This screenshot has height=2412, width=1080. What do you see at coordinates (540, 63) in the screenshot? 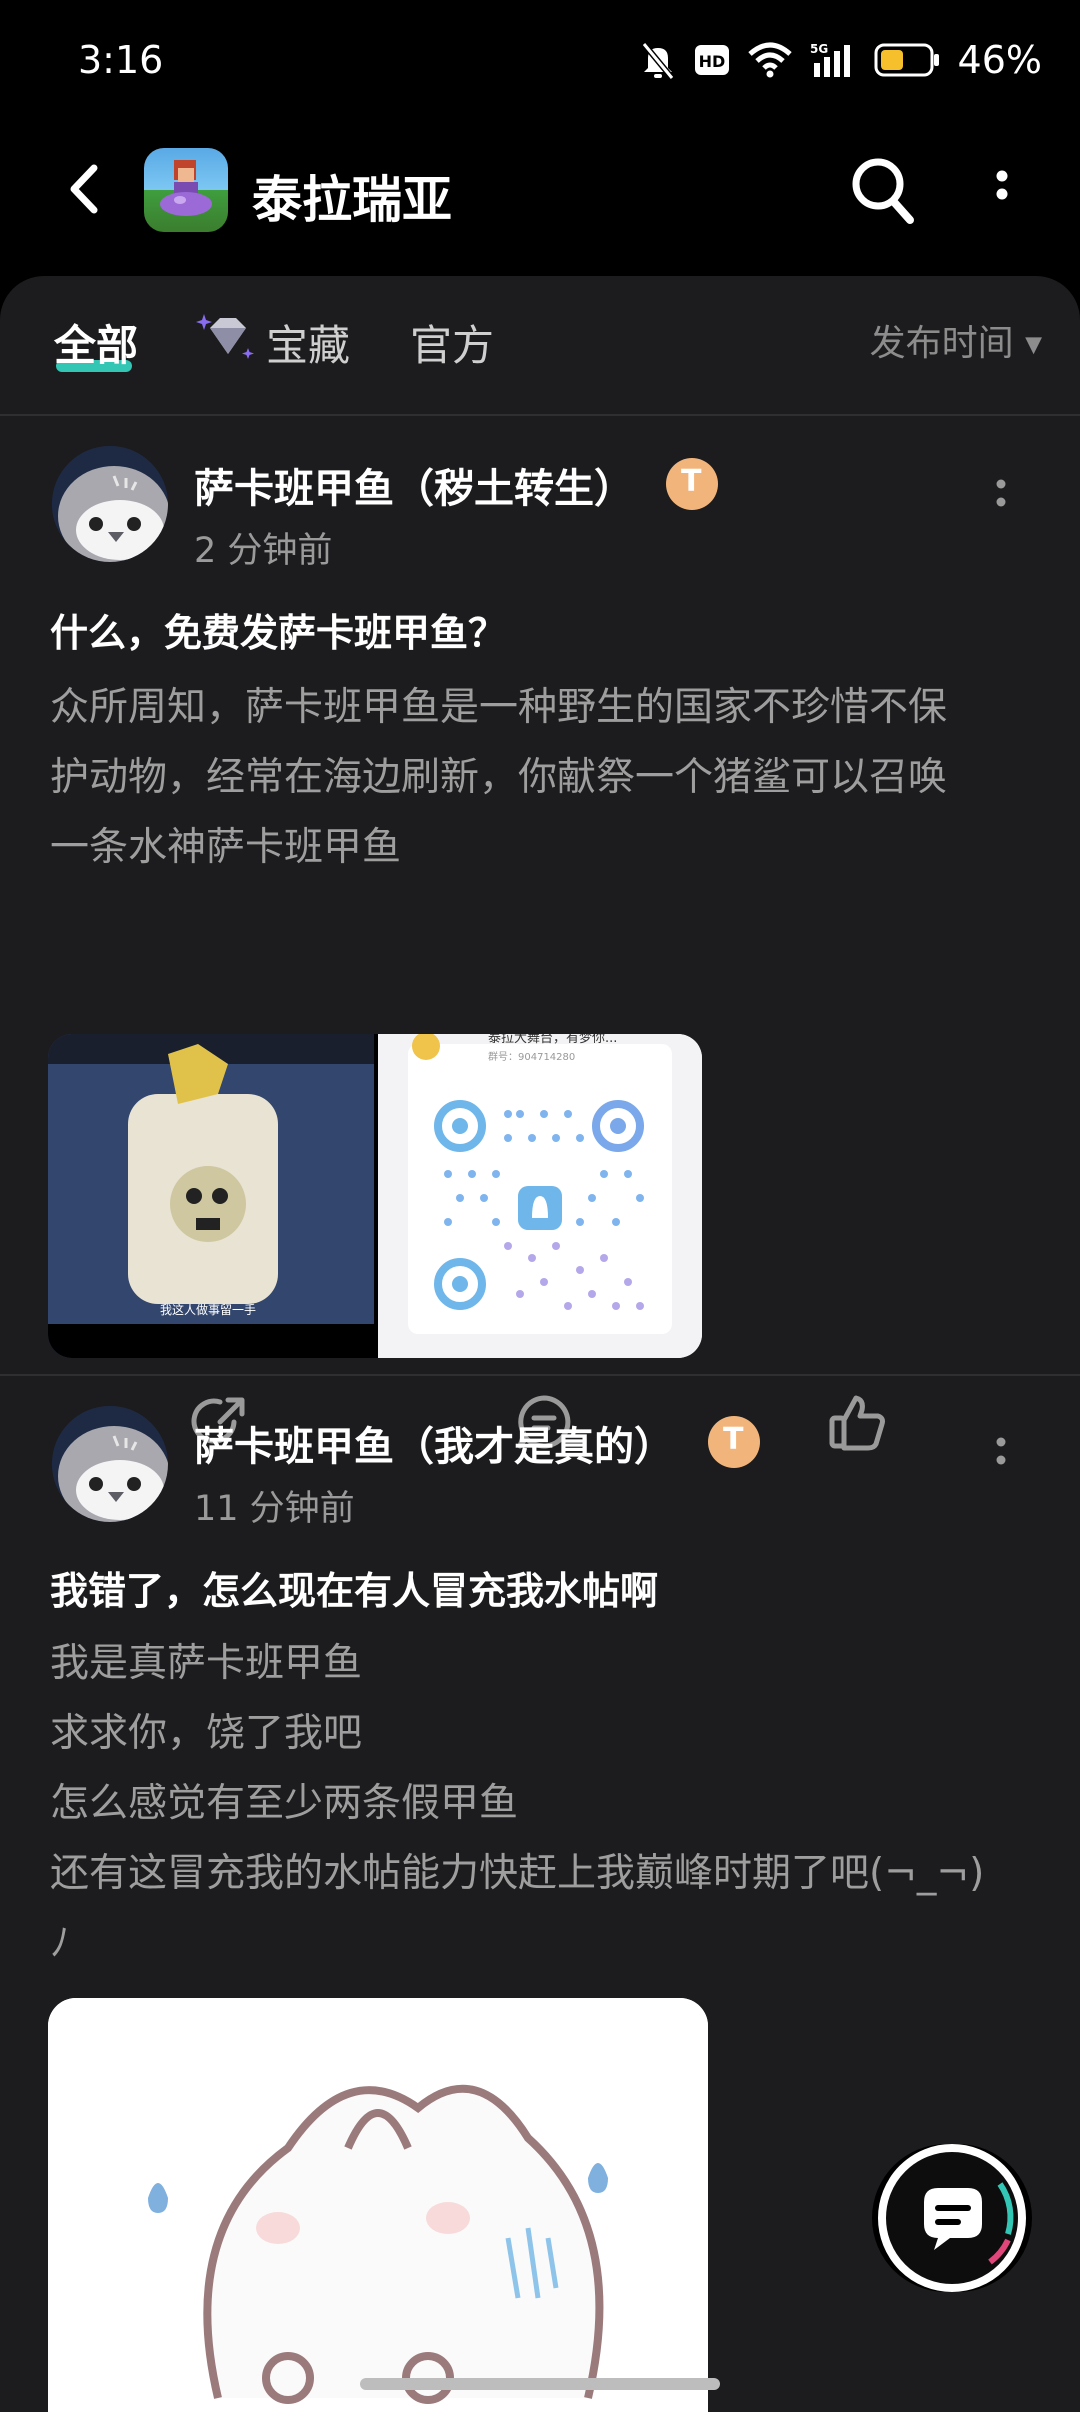
I see `status-bar: 3:16 HD 5G 46%` at bounding box center [540, 63].